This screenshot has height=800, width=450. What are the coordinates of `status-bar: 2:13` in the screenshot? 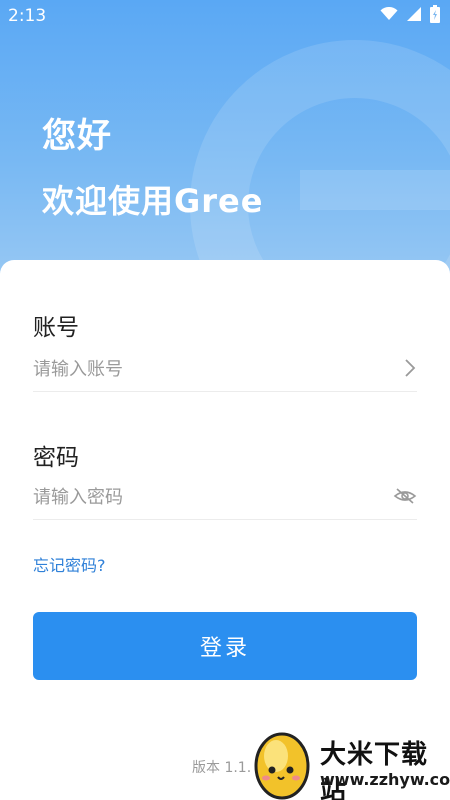 It's located at (225, 16).